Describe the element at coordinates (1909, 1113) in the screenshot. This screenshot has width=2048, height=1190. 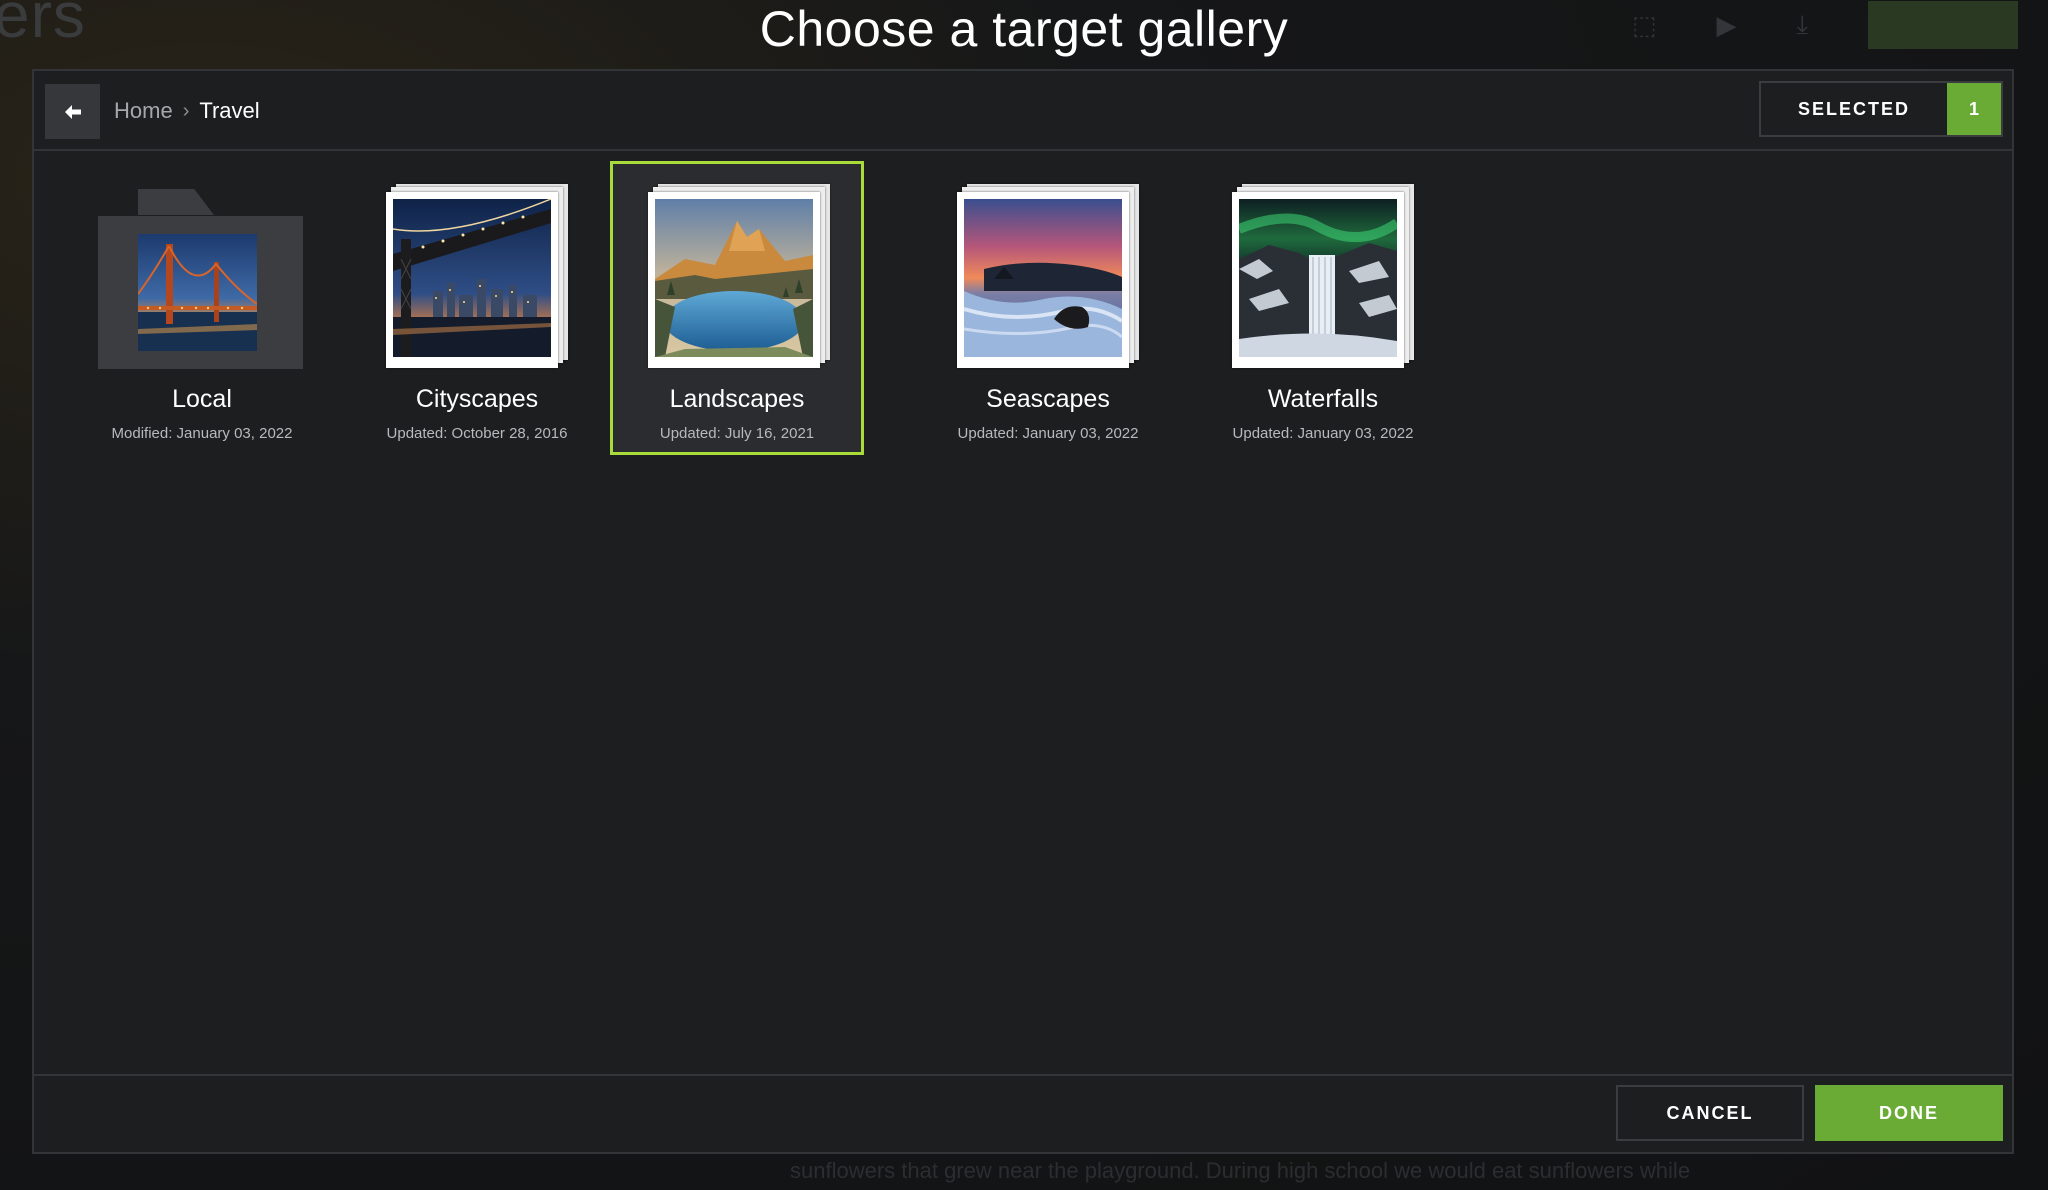
I see `done-button: DONE` at that location.